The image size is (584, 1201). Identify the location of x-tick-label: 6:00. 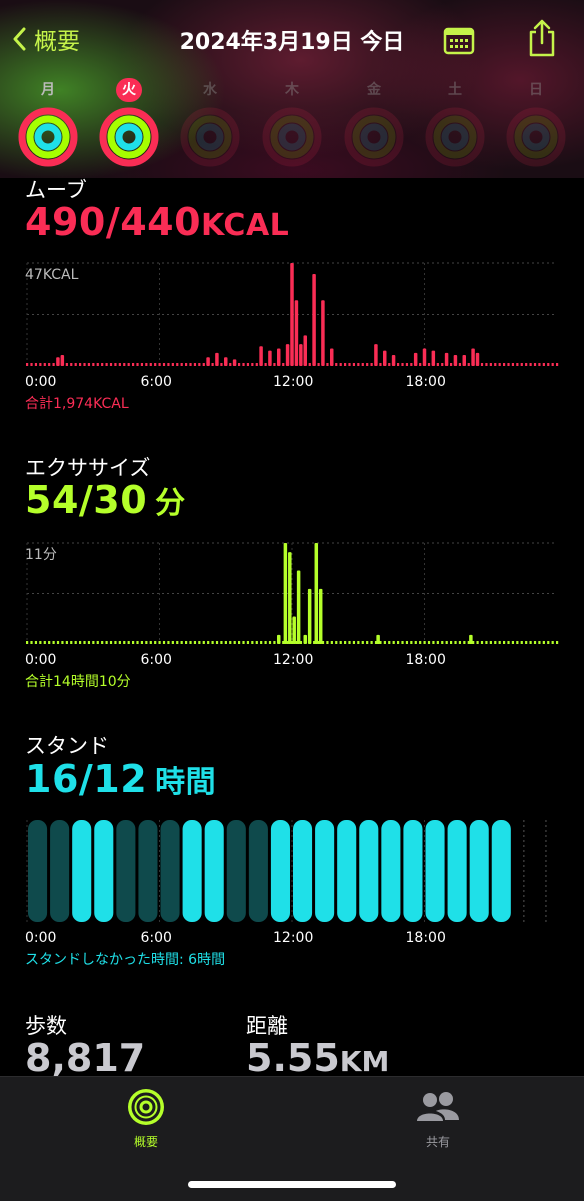
(156, 938).